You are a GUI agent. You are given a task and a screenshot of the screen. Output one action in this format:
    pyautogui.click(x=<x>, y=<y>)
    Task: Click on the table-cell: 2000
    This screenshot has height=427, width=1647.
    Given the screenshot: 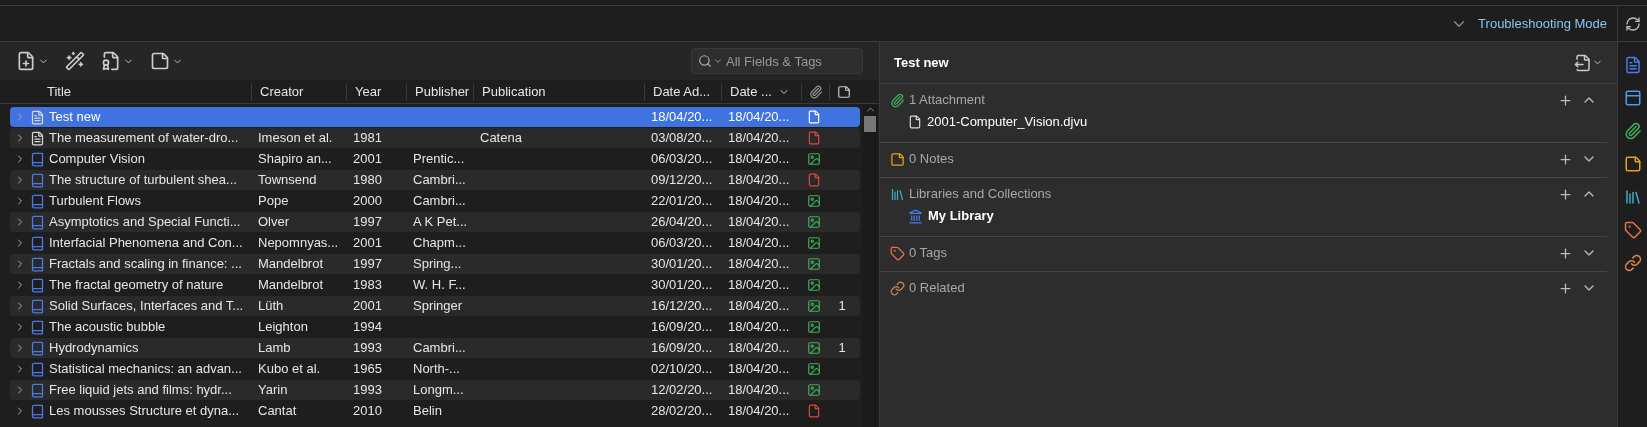 What is the action you would take?
    pyautogui.click(x=367, y=201)
    